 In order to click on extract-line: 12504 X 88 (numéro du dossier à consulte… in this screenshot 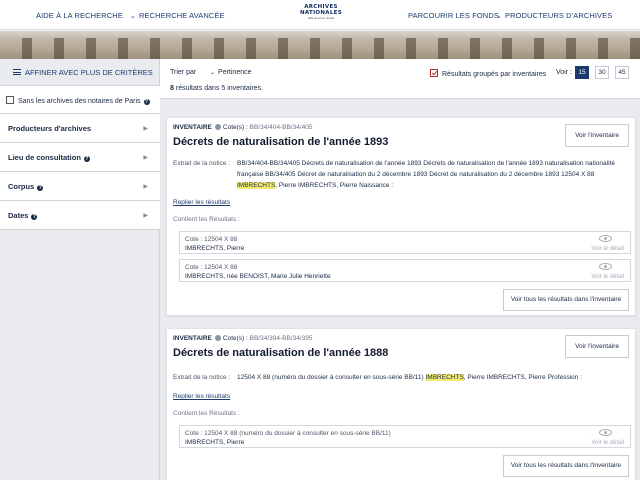, I will do `click(330, 377)`.